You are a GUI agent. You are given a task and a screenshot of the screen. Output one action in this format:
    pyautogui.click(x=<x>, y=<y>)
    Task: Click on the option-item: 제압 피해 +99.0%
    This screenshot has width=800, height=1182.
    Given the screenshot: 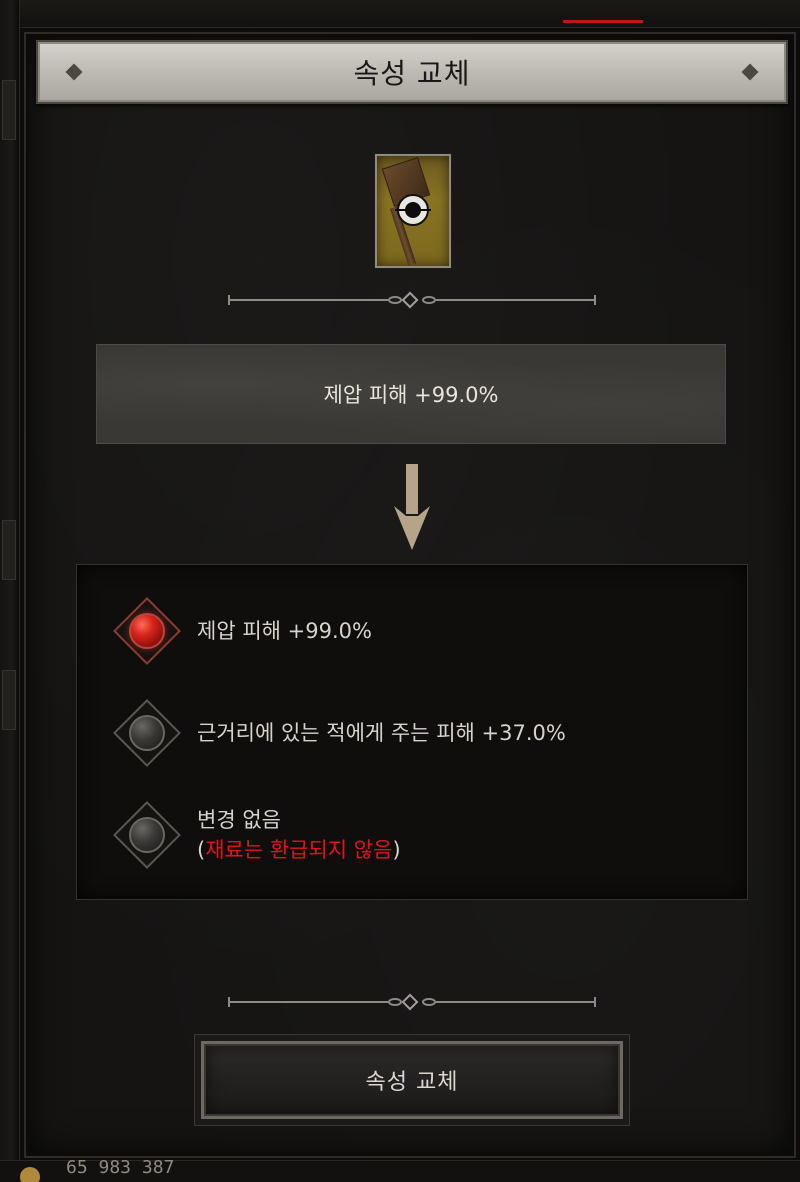 What is the action you would take?
    pyautogui.click(x=242, y=631)
    